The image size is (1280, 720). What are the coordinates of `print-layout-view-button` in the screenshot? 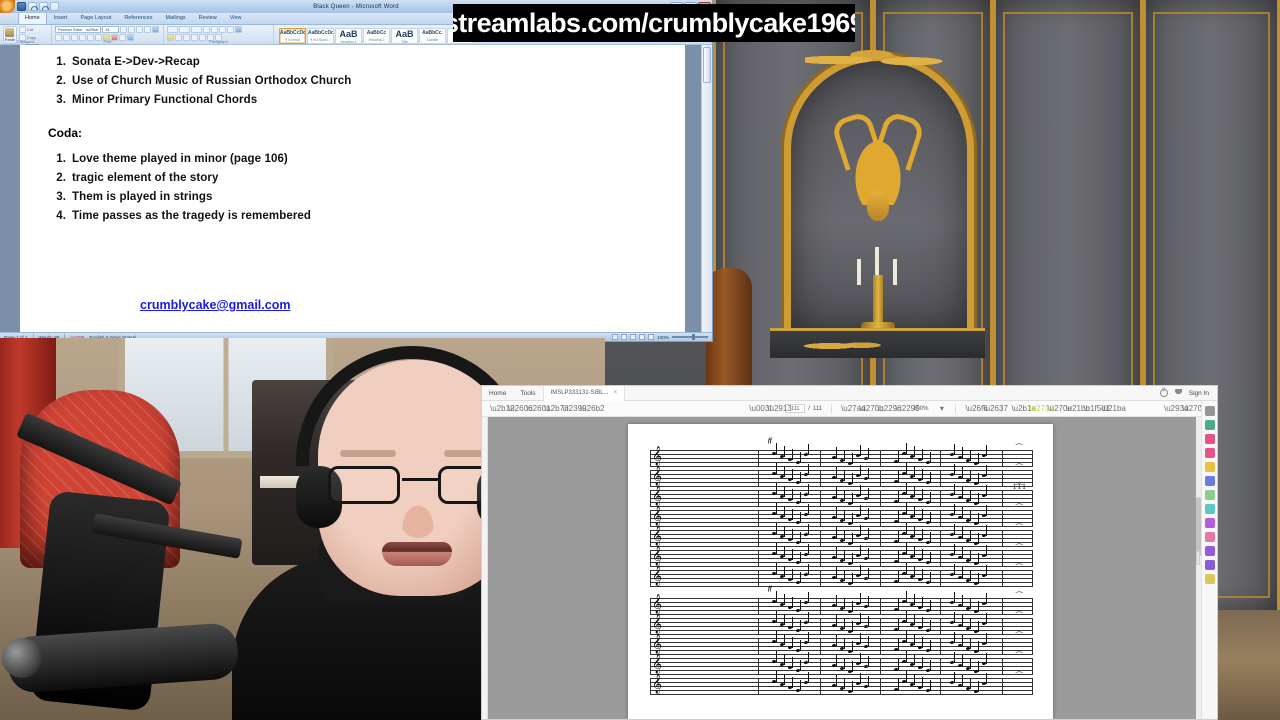 It's located at (615, 337).